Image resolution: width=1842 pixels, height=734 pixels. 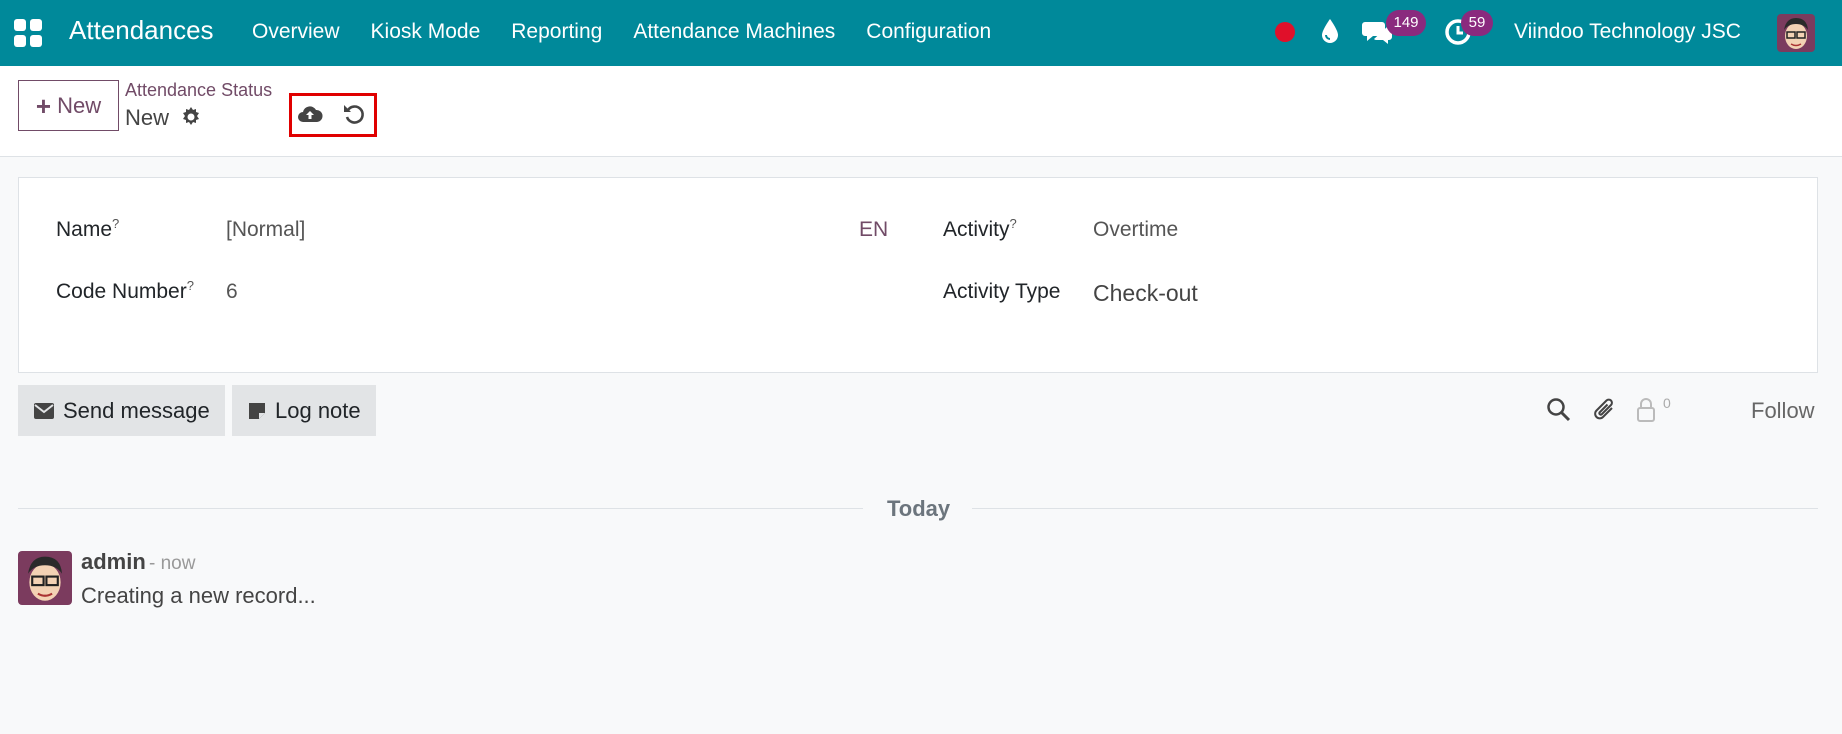 I want to click on messages-badge: 149, so click(x=1406, y=23).